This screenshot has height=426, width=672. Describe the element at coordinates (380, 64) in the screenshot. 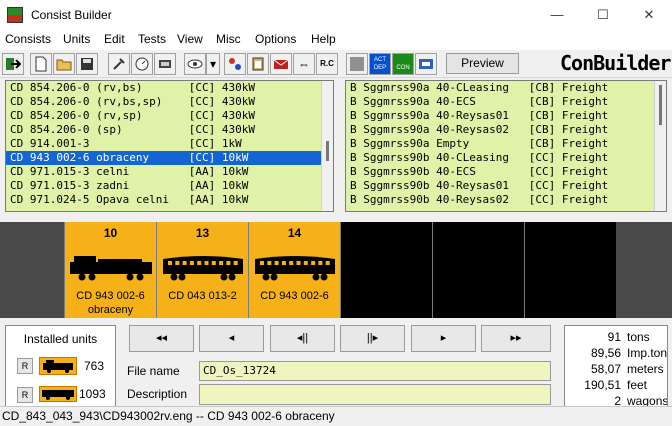

I see `act-dep-button: ACT DEP` at that location.